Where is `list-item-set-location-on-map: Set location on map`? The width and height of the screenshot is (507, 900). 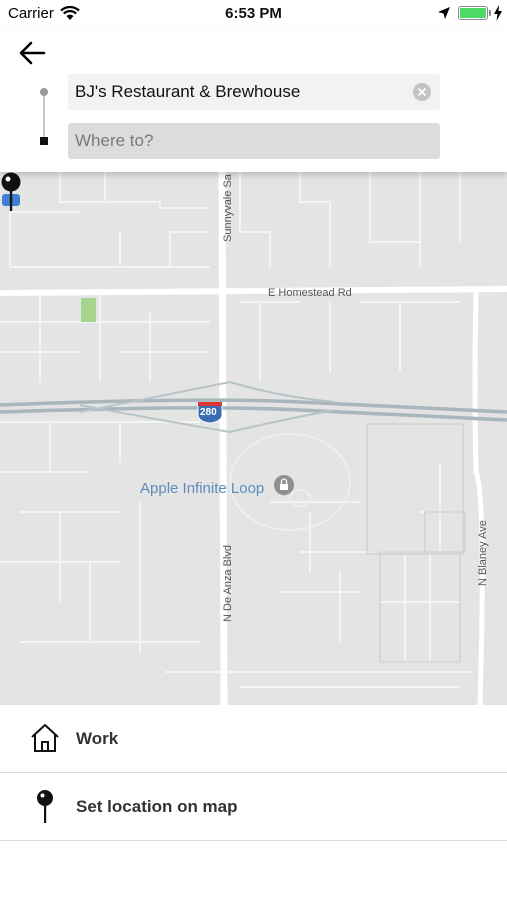
list-item-set-location-on-map: Set location on map is located at coordinates (253, 807).